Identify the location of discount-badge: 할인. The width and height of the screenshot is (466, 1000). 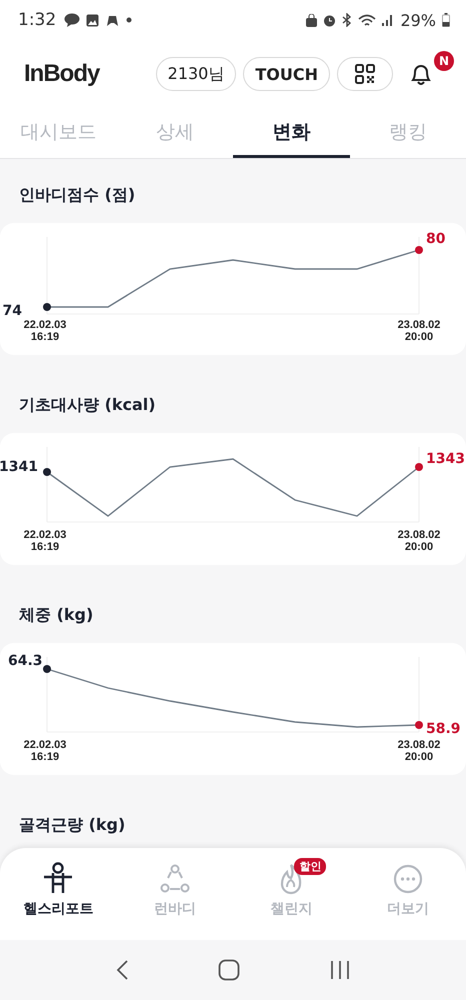
(310, 866).